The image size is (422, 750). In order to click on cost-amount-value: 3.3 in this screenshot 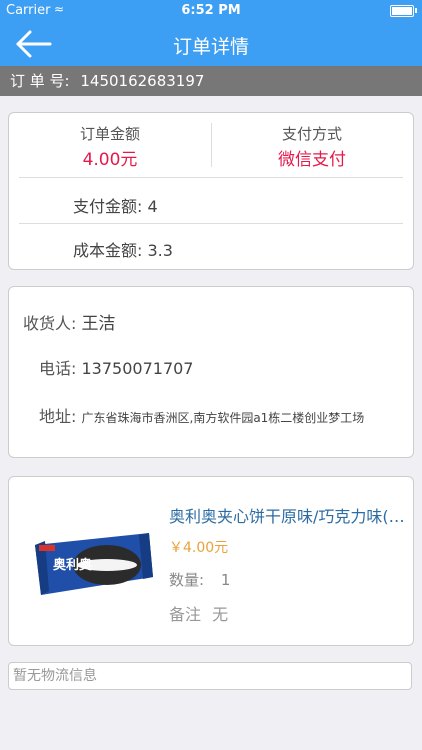, I will do `click(160, 250)`.